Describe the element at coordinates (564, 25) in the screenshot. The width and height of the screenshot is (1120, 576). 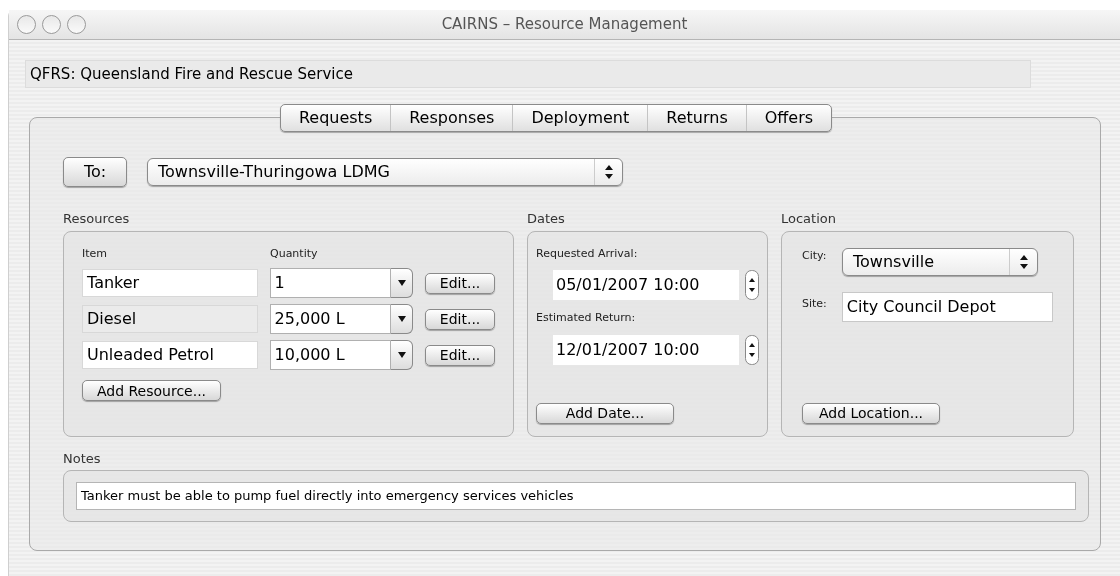
I see `window-title: CAIRNS – Resource Management` at that location.